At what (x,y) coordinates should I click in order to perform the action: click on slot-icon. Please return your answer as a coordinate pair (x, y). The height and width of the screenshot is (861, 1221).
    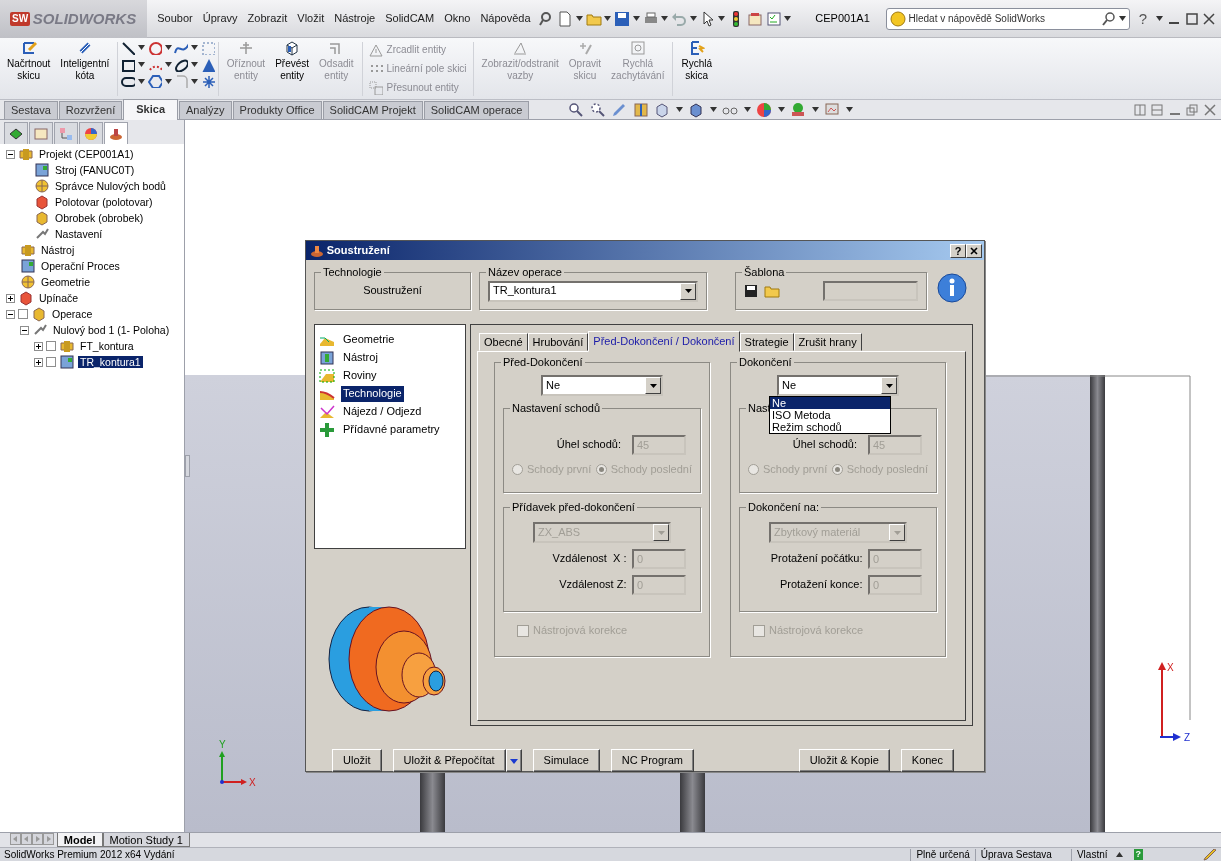
    Looking at the image, I should click on (128, 81).